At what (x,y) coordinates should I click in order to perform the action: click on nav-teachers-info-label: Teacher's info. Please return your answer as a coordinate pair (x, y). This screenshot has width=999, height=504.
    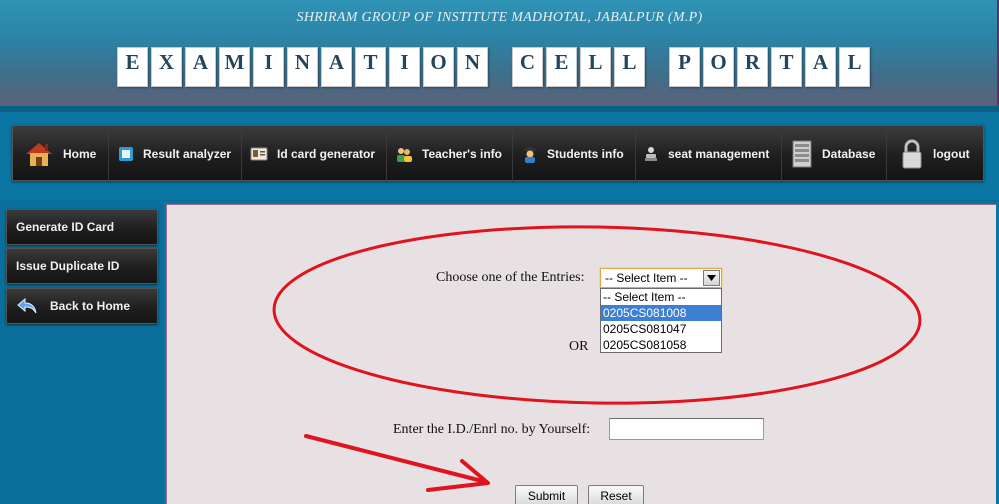
    Looking at the image, I should click on (462, 154).